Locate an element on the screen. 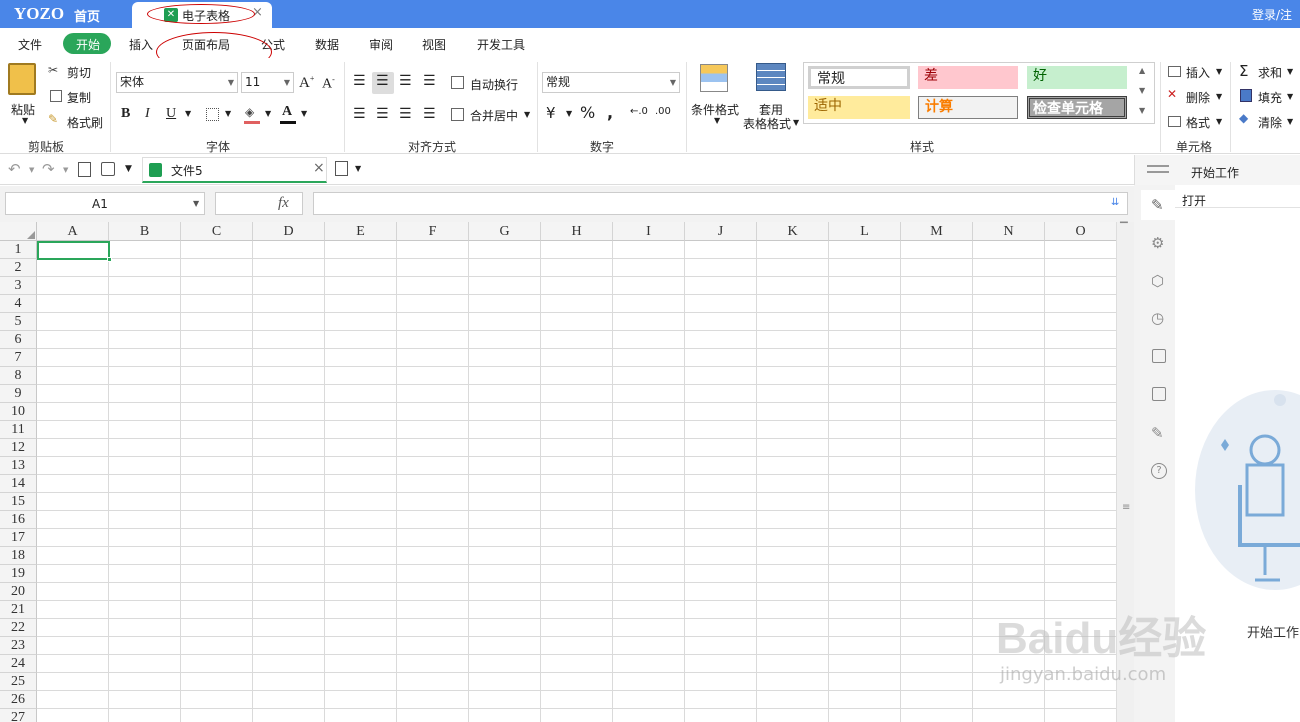 This screenshot has width=1300, height=722. currency-icon: ¥ is located at coordinates (551, 113).